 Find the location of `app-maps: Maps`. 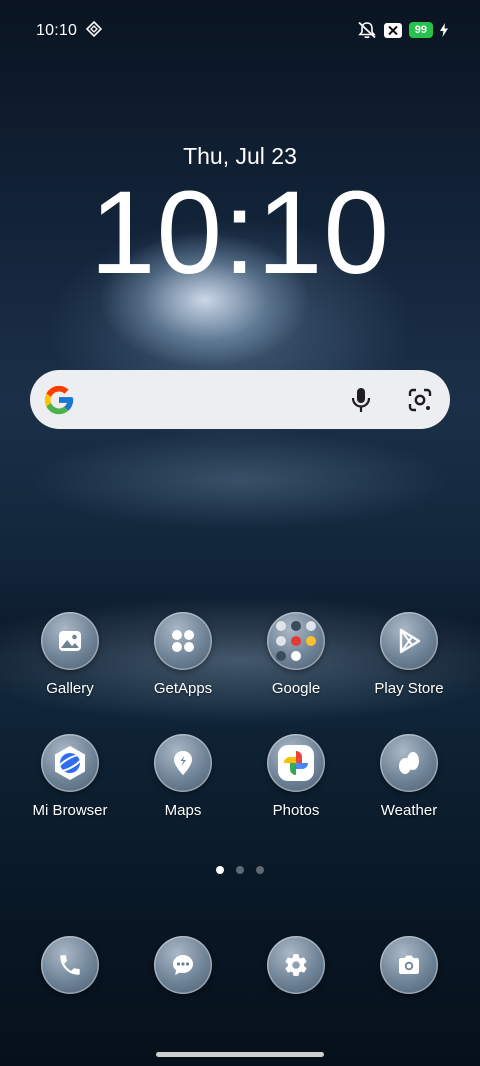

app-maps: Maps is located at coordinates (183, 776).